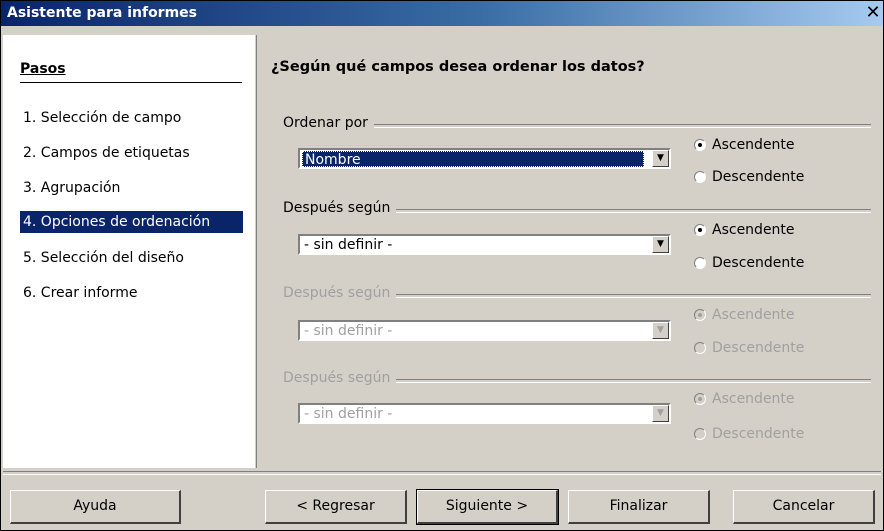 This screenshot has height=531, width=884. Describe the element at coordinates (348, 331) in the screenshot. I see `then-by-2-value: - sin definir -` at that location.